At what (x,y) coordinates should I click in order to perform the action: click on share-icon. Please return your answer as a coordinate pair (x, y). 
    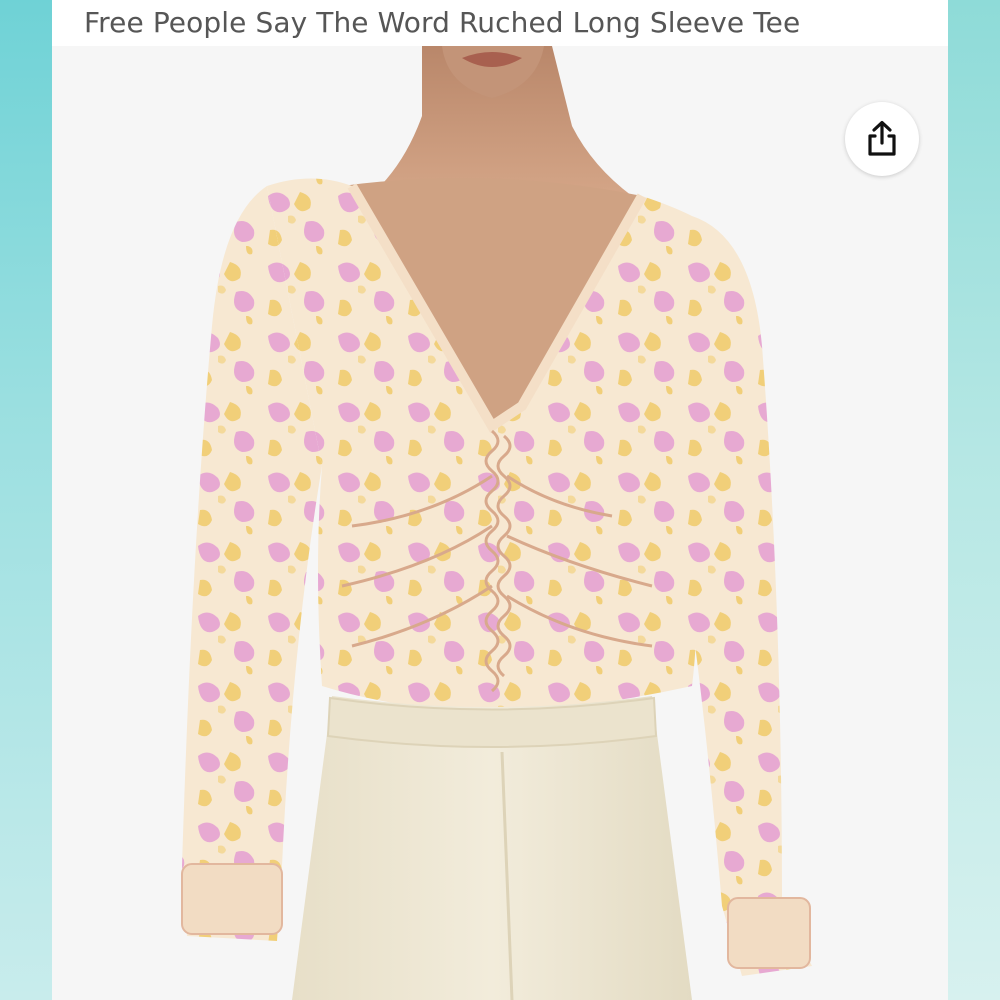
    Looking at the image, I should click on (882, 138).